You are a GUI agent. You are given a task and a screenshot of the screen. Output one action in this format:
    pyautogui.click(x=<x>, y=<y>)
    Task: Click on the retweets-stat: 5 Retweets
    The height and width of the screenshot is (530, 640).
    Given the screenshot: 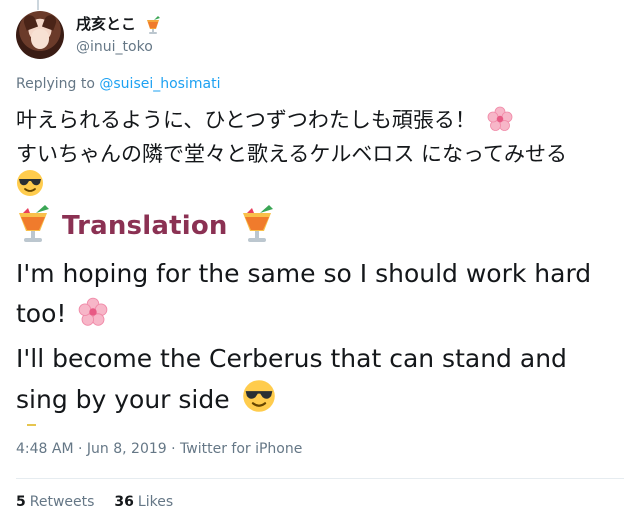 What is the action you would take?
    pyautogui.click(x=55, y=502)
    